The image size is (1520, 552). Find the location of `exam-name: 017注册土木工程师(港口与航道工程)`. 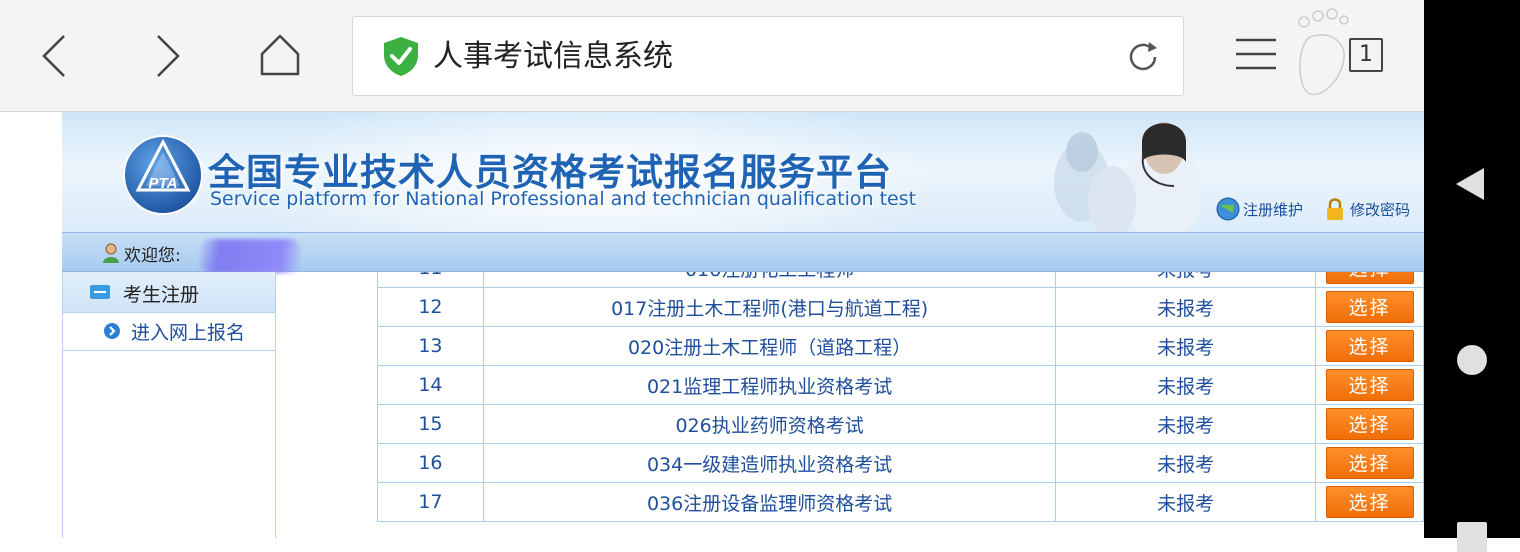

exam-name: 017注册土木工程师(港口与航道工程) is located at coordinates (769, 307).